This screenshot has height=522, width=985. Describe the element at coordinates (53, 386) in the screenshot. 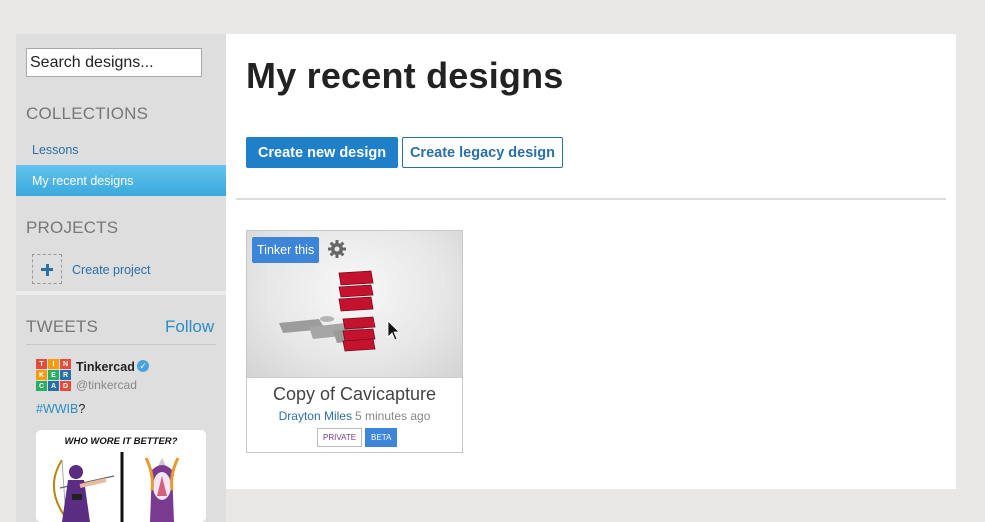

I see `logo-letter: A` at that location.